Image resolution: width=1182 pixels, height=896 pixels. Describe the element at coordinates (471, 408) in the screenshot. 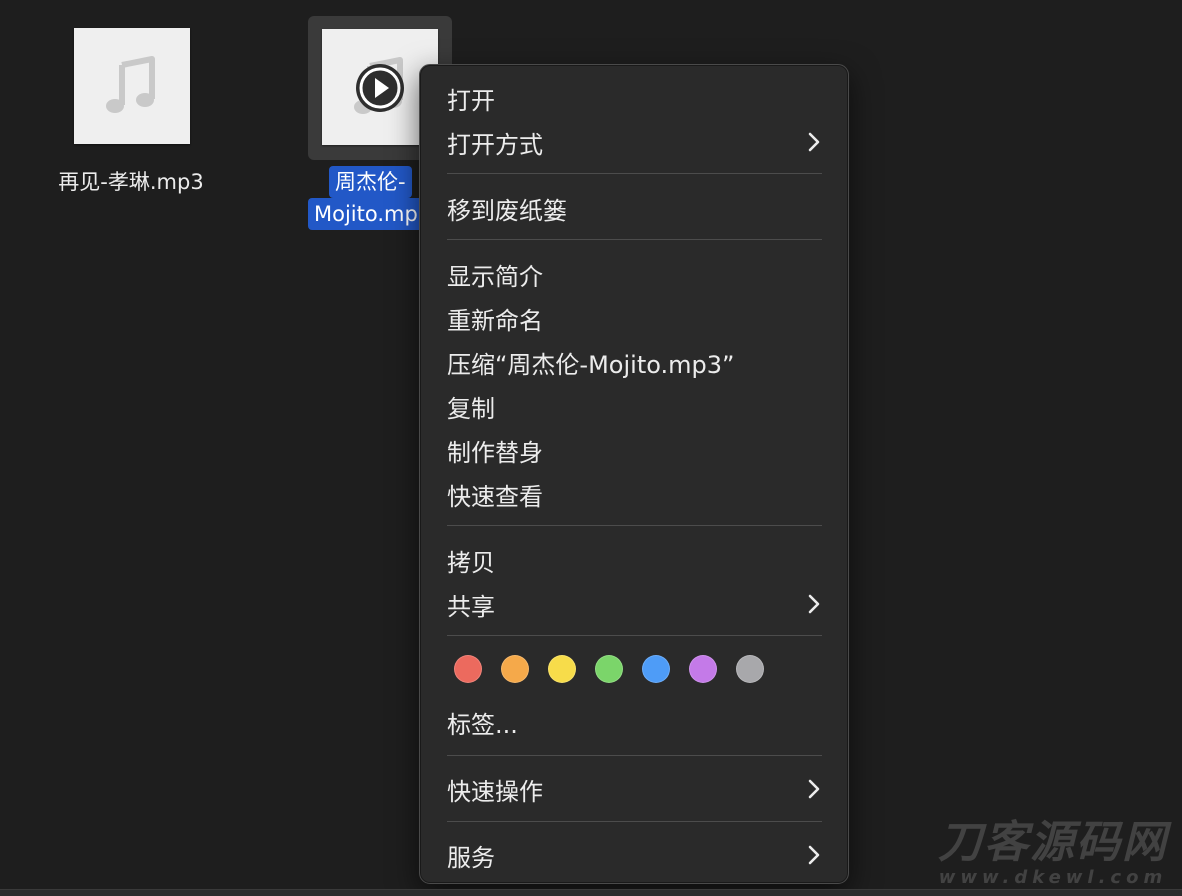

I see `menu-item-label: 复制` at that location.